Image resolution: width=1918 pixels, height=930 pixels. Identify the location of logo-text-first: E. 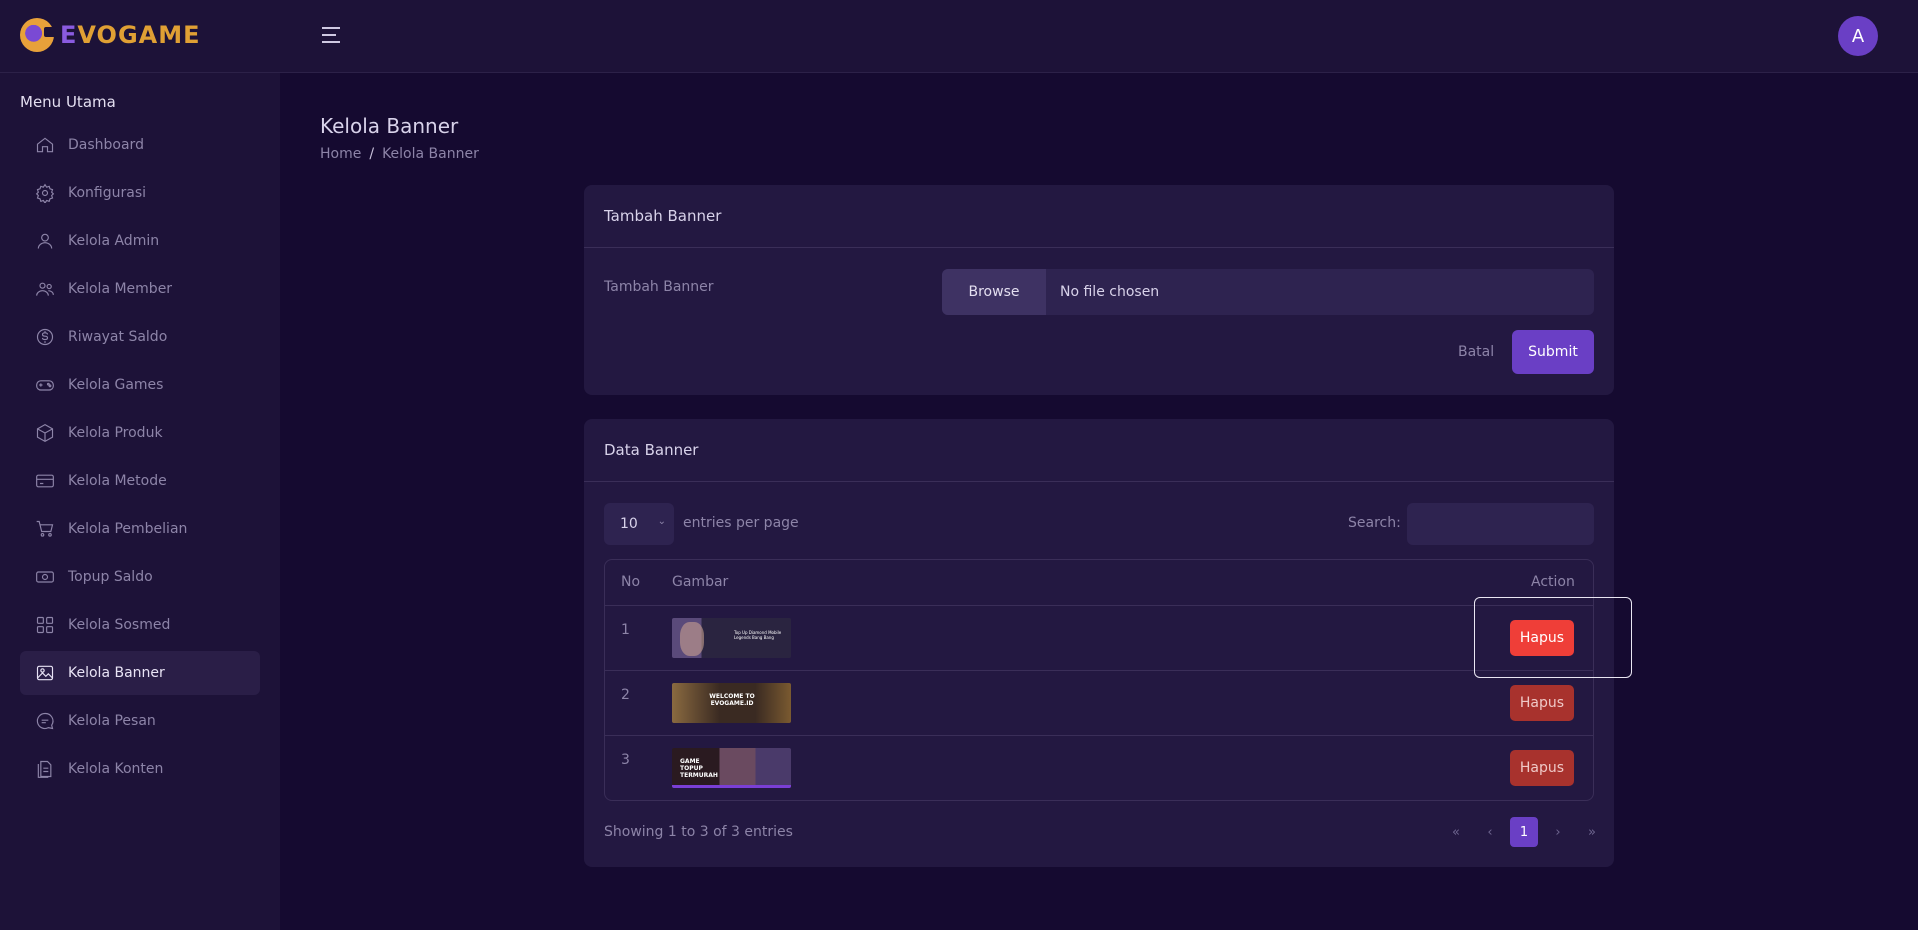
(69, 35).